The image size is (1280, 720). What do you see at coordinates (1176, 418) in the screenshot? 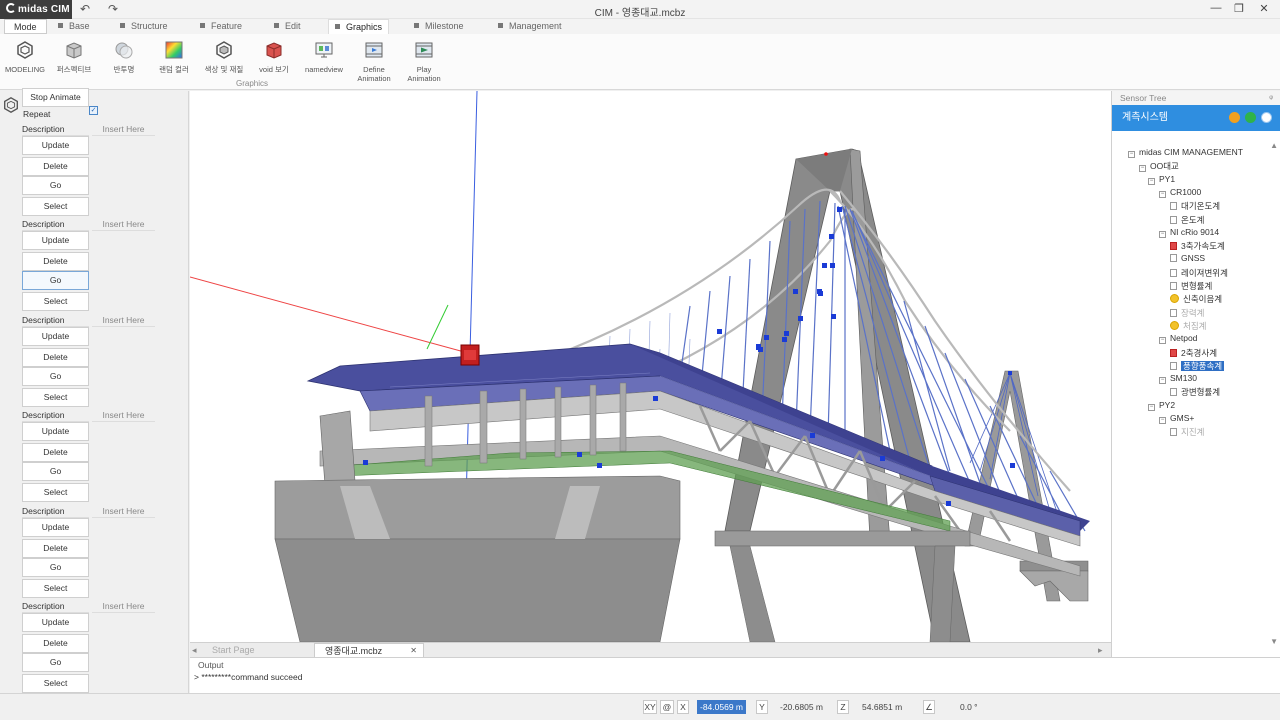
I see `tree-node: − GMS+` at bounding box center [1176, 418].